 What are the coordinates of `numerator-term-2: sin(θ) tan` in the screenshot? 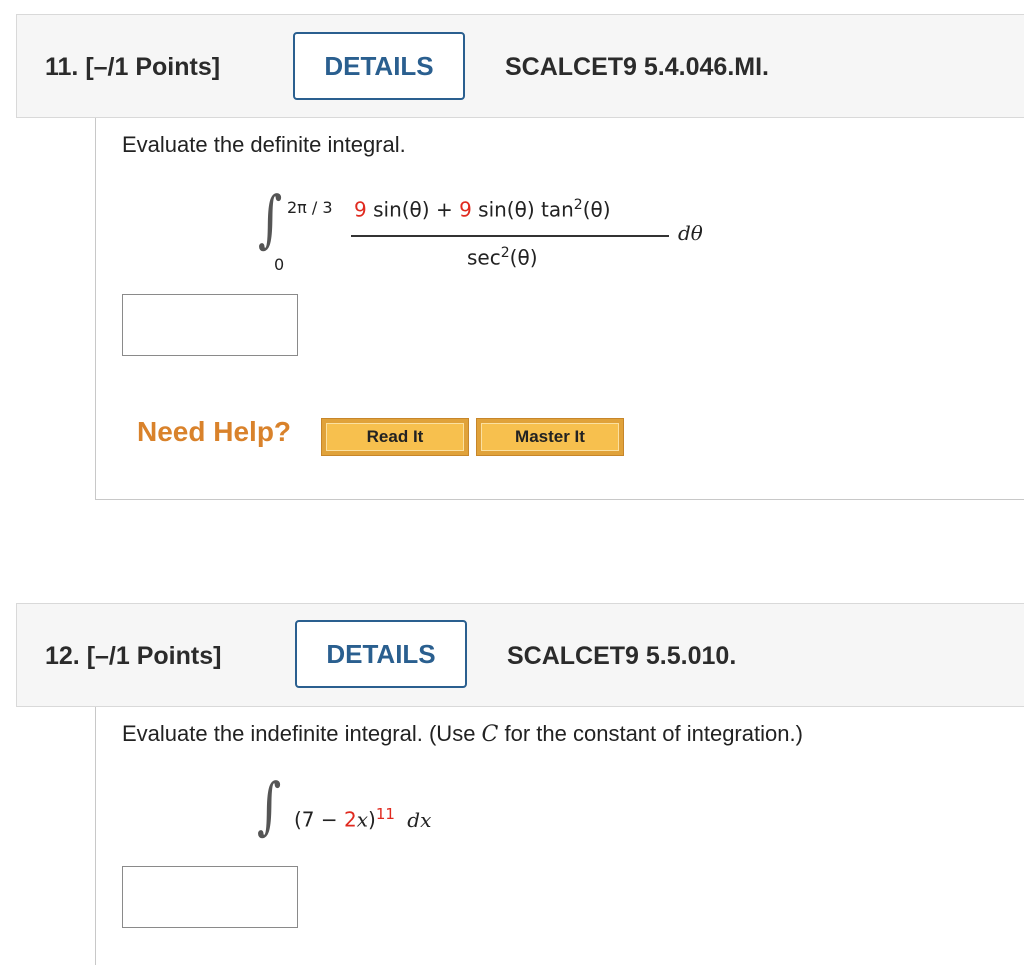 It's located at (522, 209).